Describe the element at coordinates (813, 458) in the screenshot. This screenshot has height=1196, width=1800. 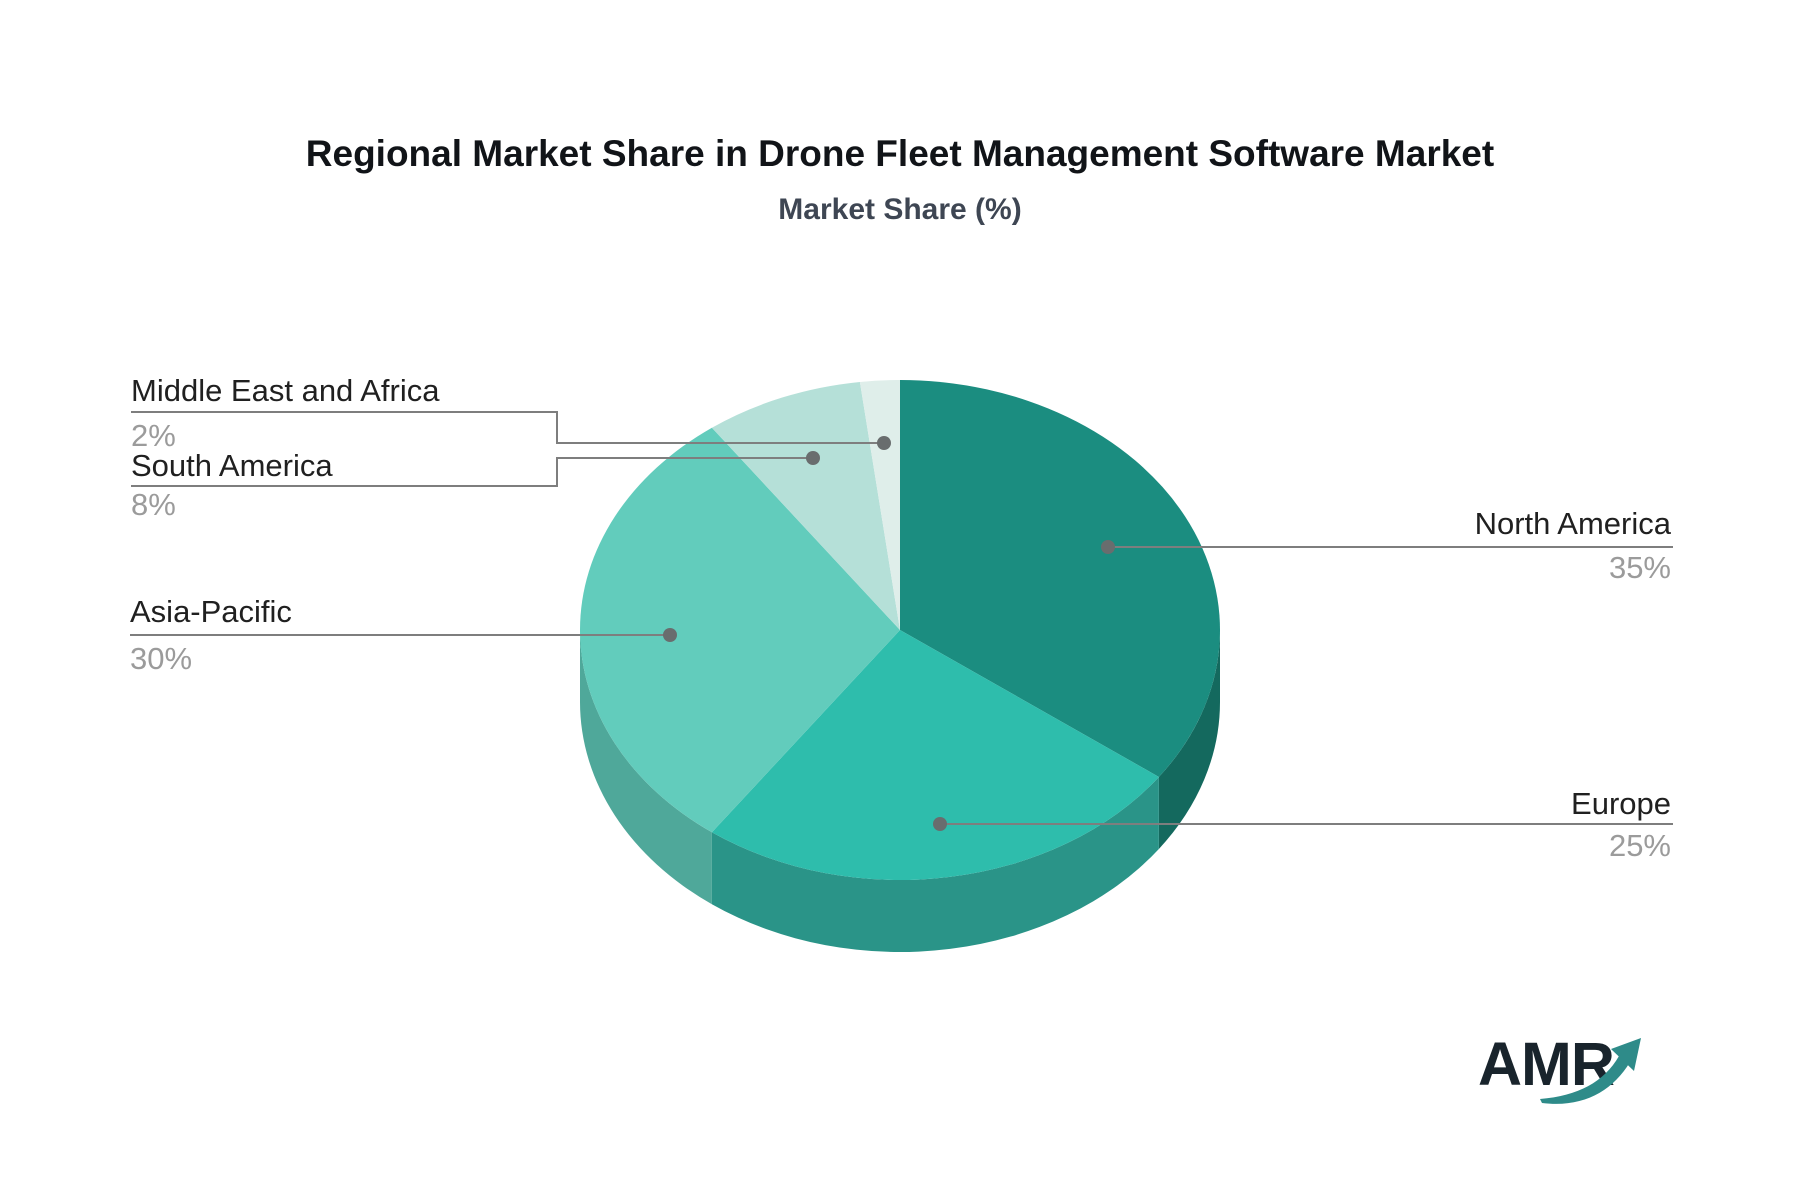
I see `leader-dot-south-america` at that location.